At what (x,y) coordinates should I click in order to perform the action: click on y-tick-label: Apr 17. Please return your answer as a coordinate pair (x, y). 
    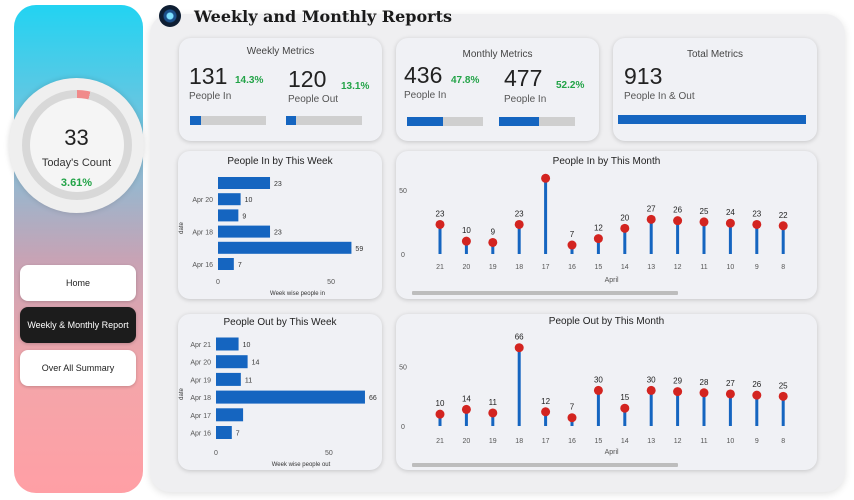
    Looking at the image, I should click on (200, 416).